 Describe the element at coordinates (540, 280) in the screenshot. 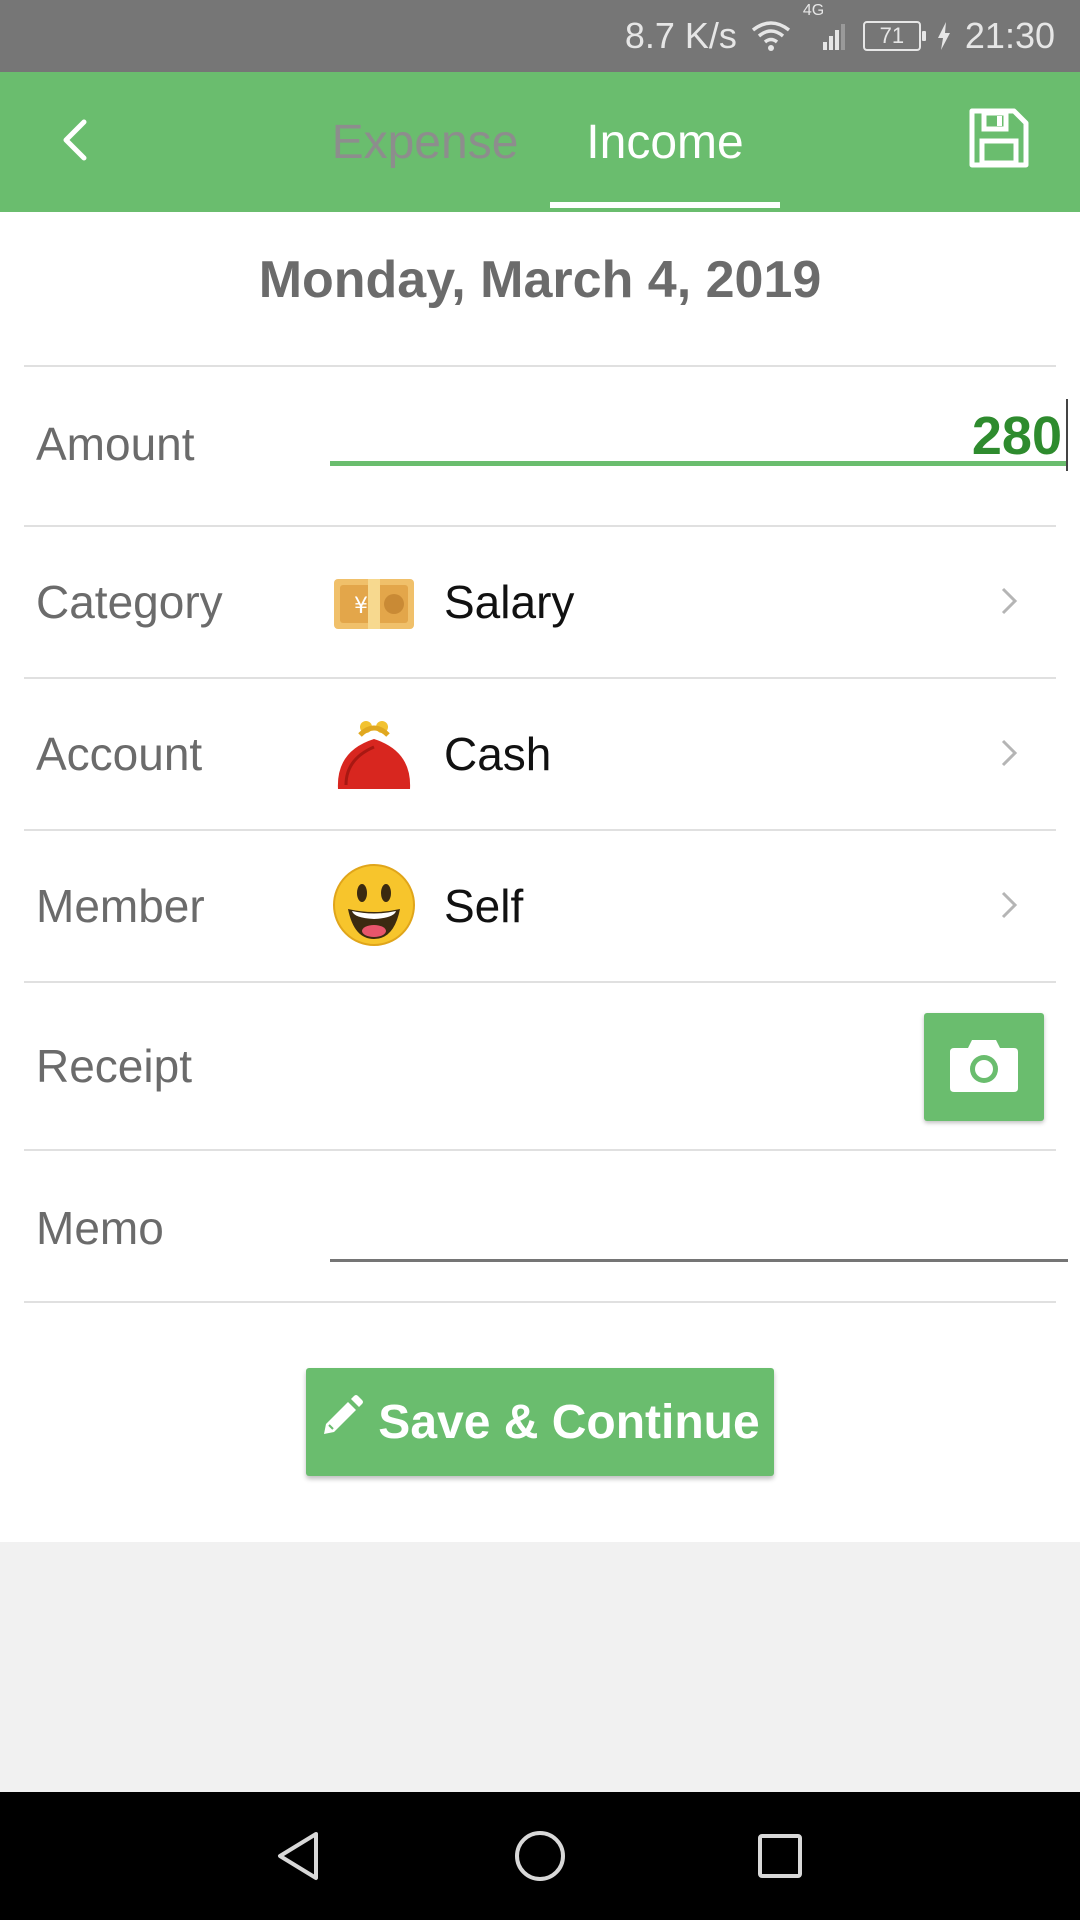

I see `date-selector: Monday, March 4, 2019` at that location.